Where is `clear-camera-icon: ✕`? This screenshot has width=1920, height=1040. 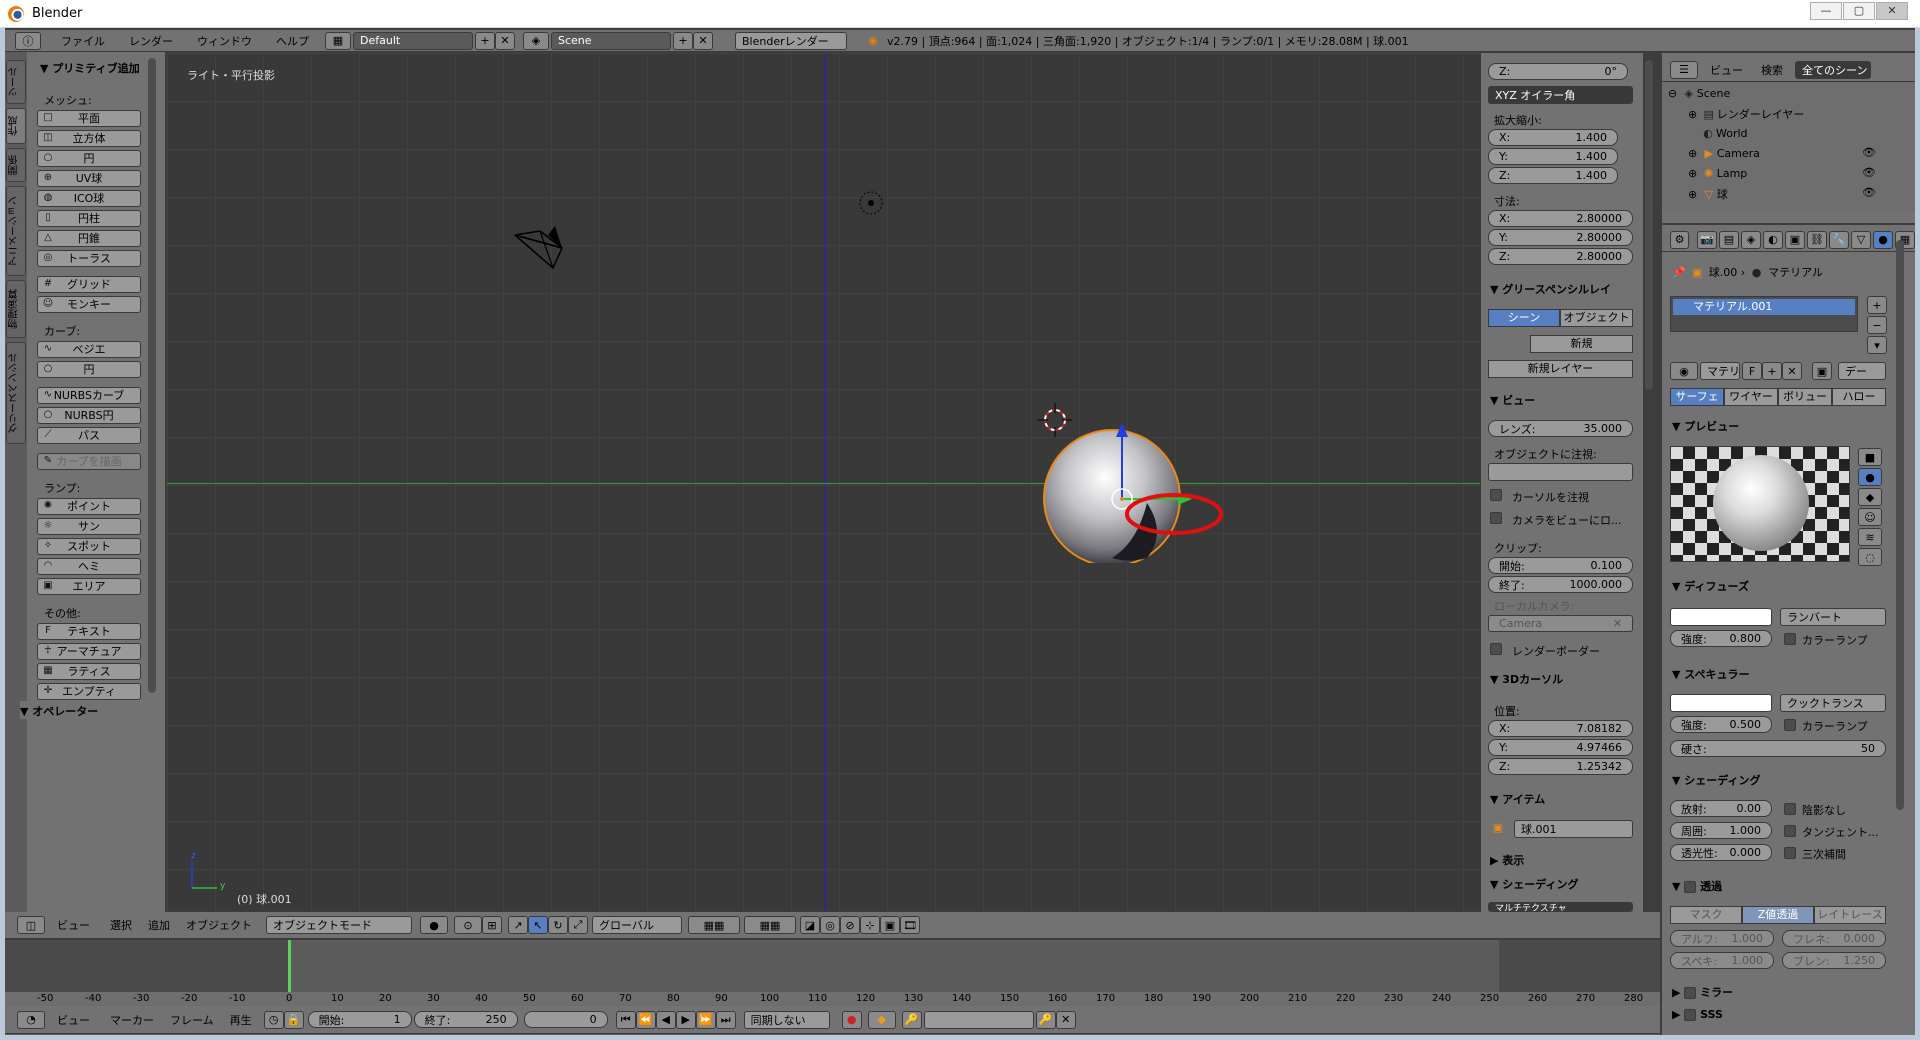 clear-camera-icon: ✕ is located at coordinates (1617, 623).